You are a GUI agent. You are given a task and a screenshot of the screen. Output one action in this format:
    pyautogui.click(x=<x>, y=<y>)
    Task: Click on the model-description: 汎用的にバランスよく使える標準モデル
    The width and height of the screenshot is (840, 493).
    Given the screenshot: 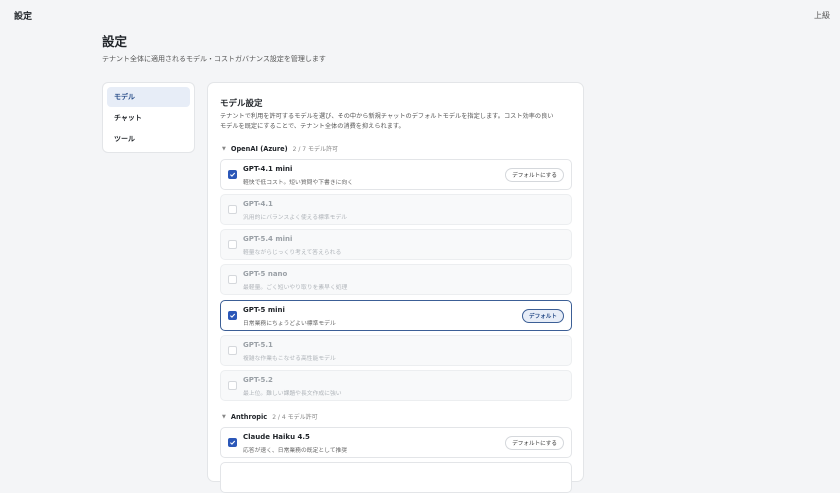 What is the action you would take?
    pyautogui.click(x=295, y=218)
    